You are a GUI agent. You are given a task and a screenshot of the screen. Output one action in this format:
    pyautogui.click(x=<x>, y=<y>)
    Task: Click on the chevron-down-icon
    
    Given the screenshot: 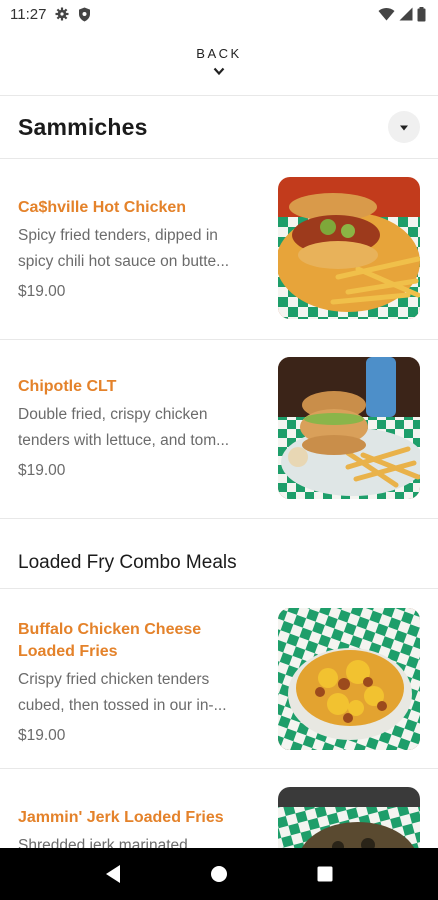 What is the action you would take?
    pyautogui.click(x=219, y=72)
    